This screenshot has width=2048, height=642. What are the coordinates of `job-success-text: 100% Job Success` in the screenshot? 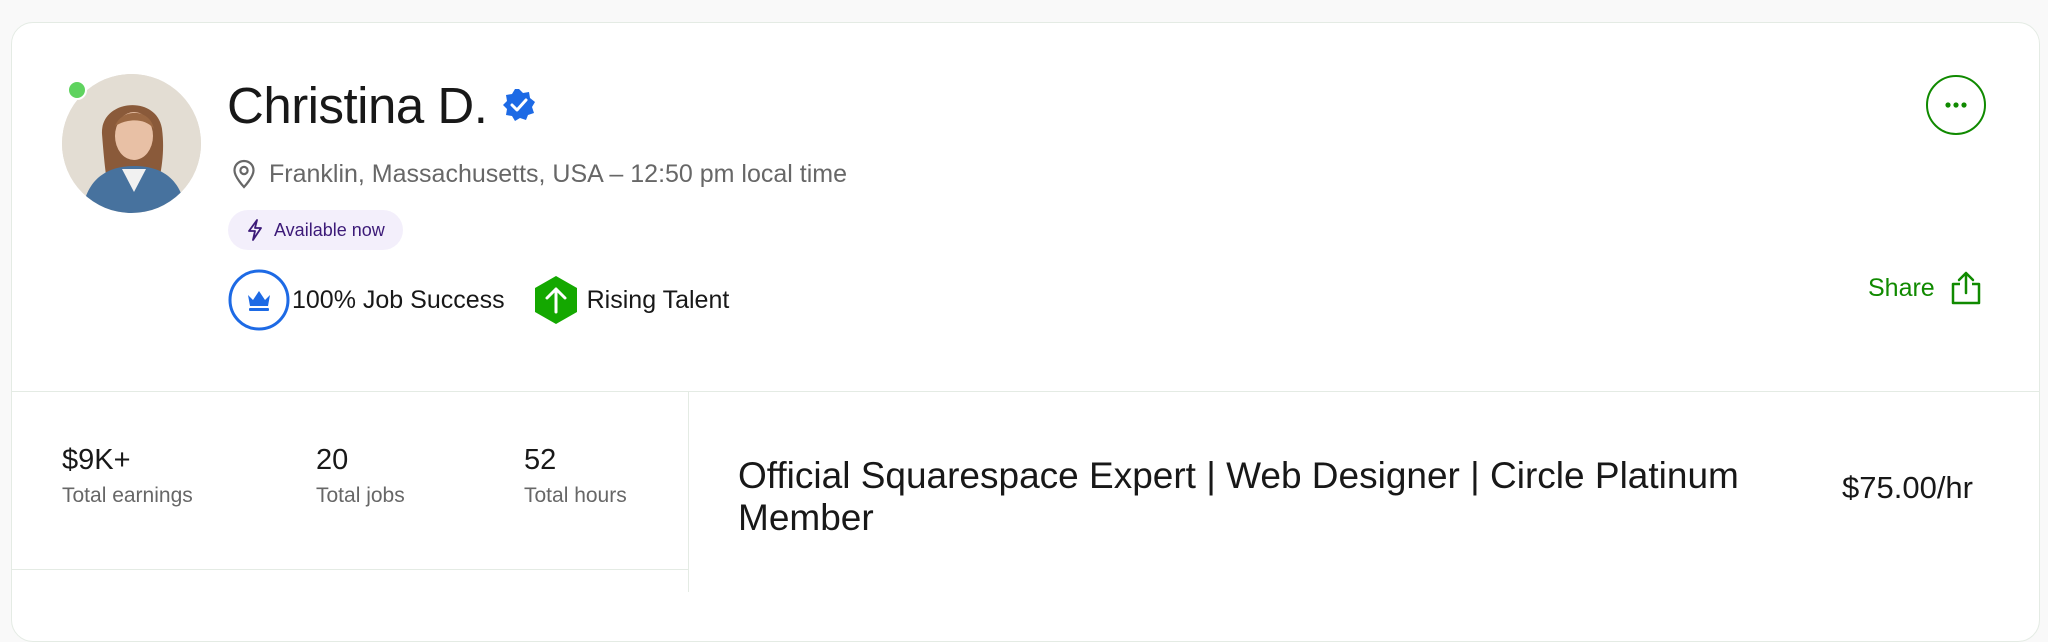 It's located at (398, 299).